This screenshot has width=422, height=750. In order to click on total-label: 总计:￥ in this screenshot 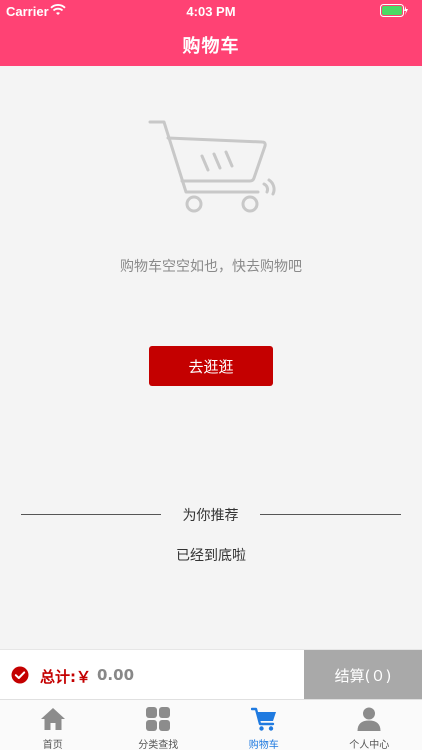, I will do `click(65, 677)`.